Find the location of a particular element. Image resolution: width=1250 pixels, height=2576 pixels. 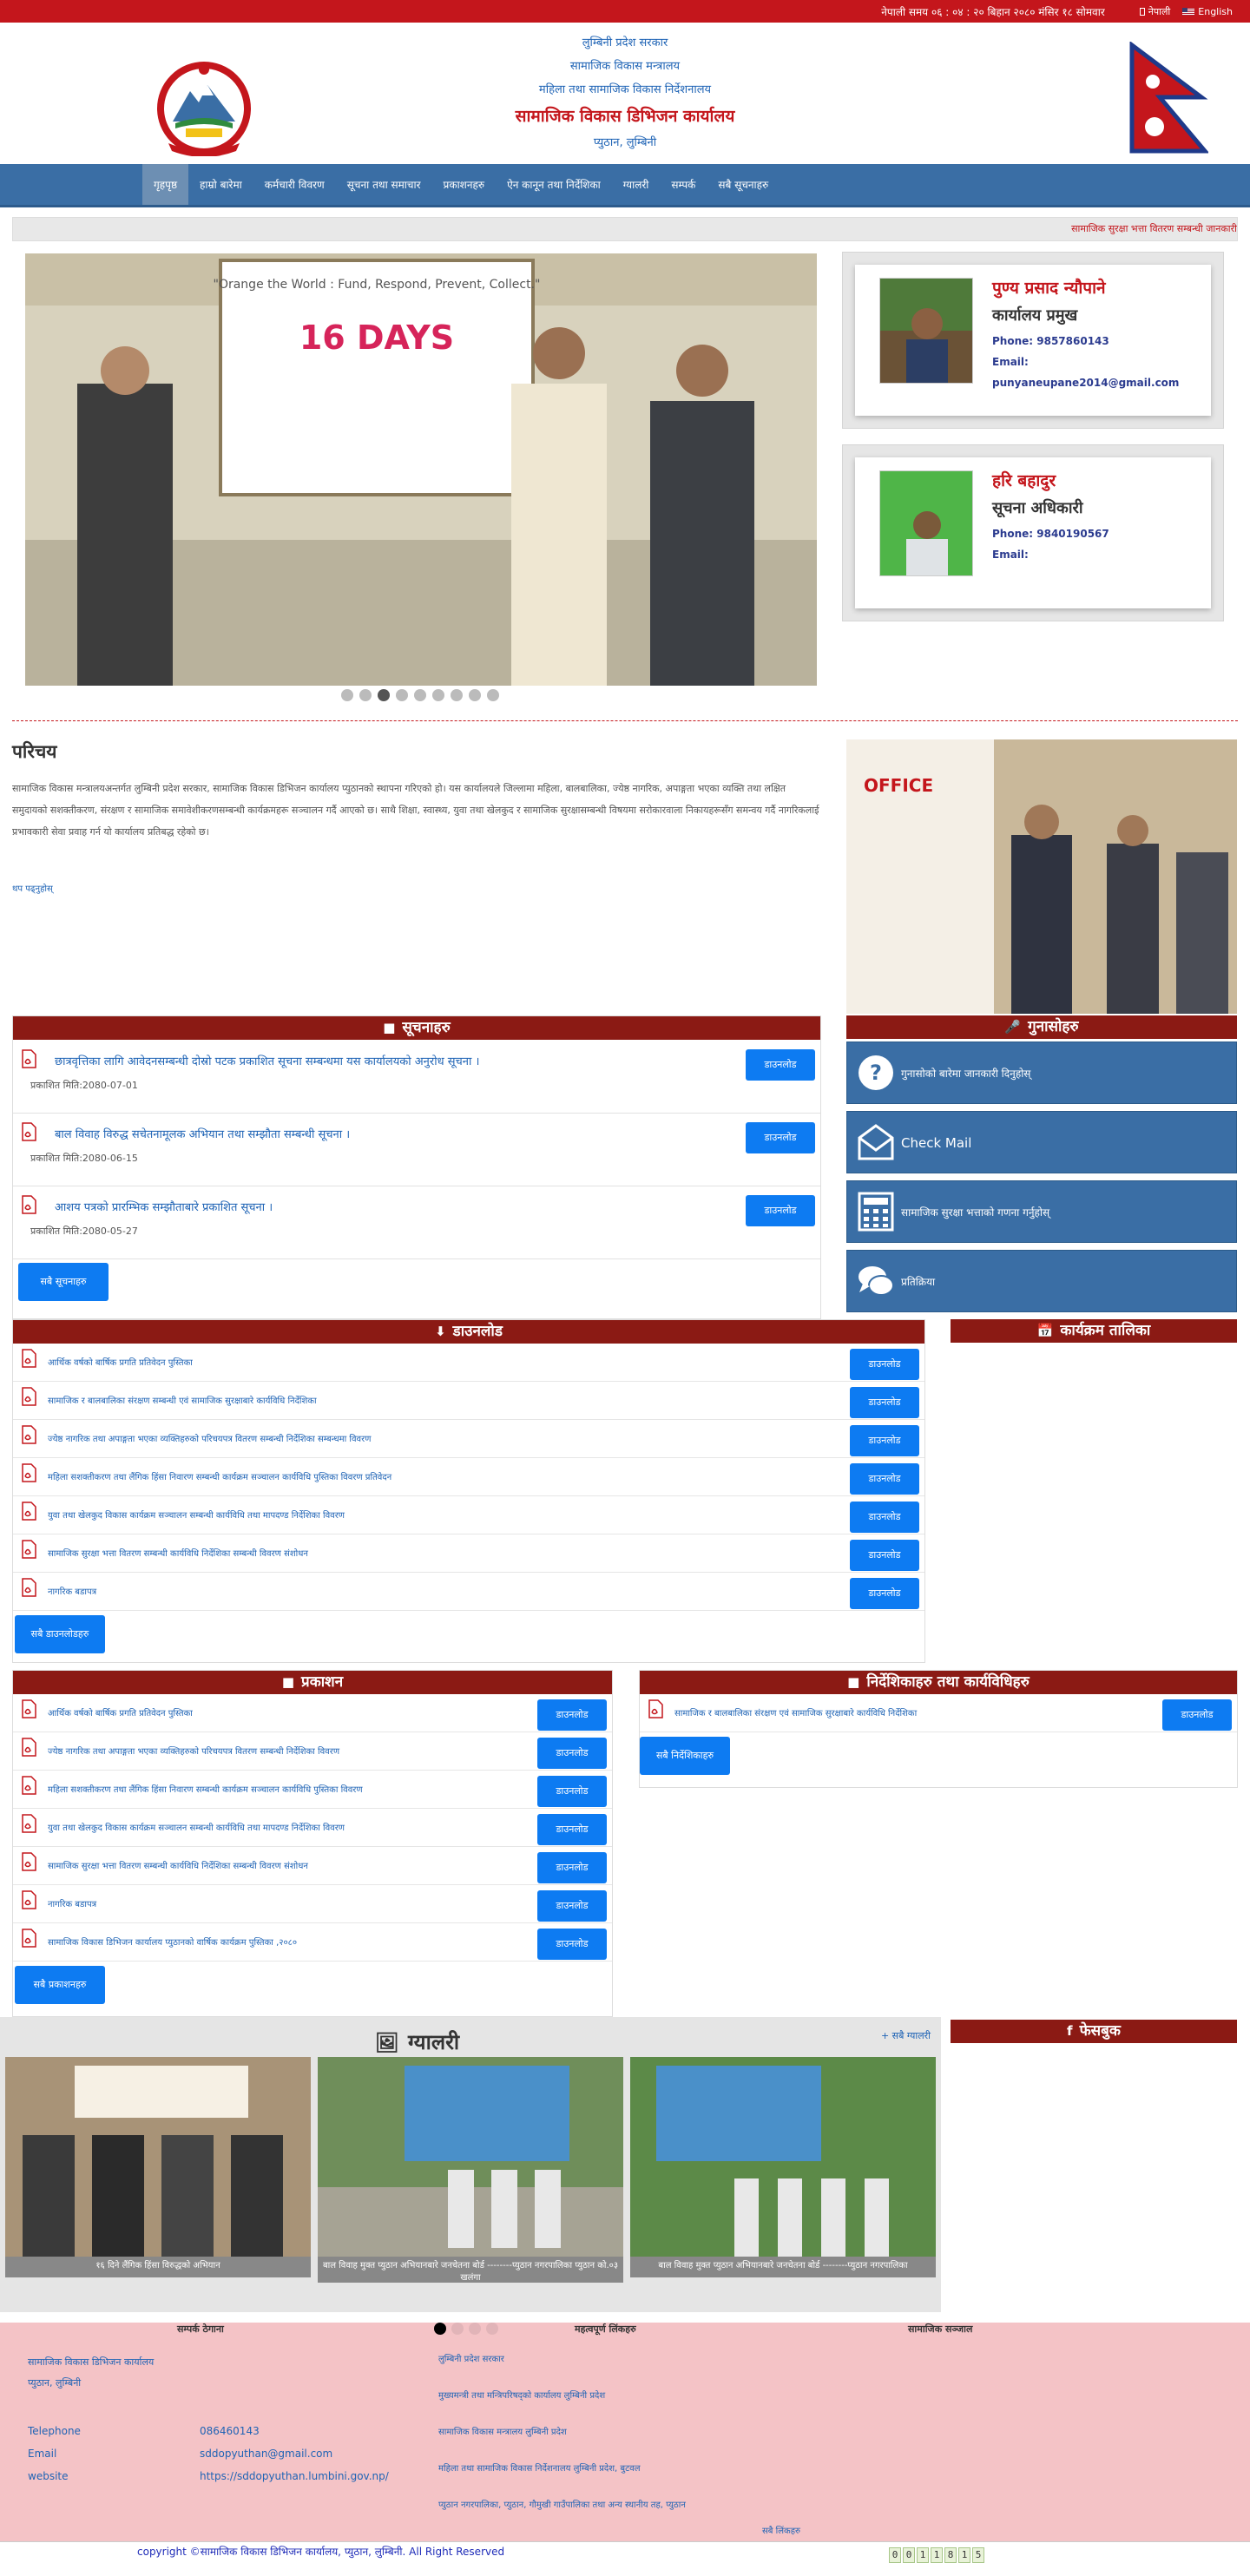

quick-link-item: सामाजिक सुरक्षा भत्ताको गणना गर्नुहोस् is located at coordinates (1041, 1211).